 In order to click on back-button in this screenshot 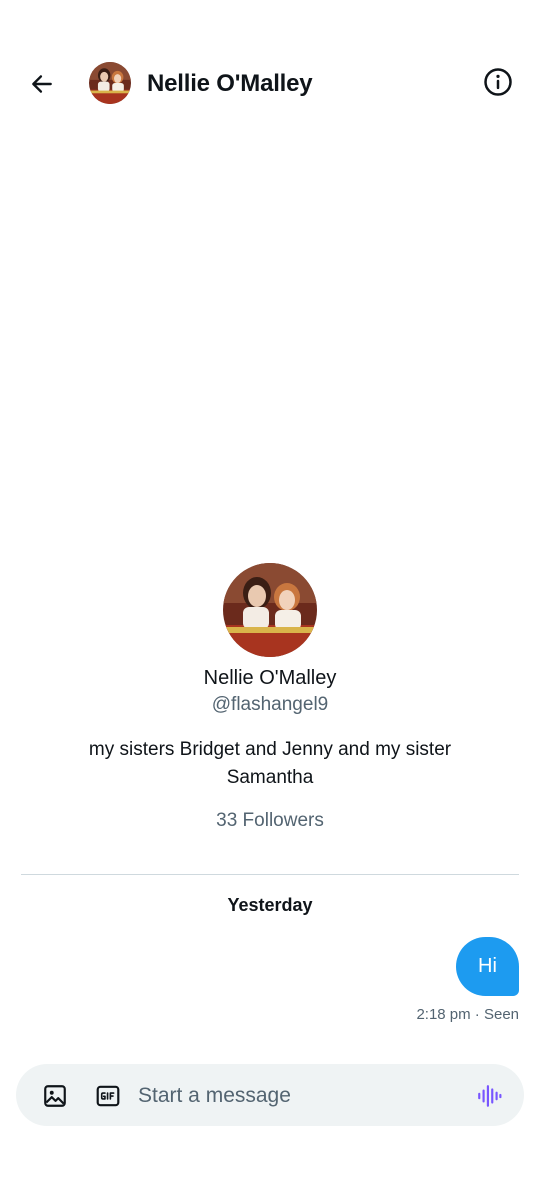, I will do `click(42, 84)`.